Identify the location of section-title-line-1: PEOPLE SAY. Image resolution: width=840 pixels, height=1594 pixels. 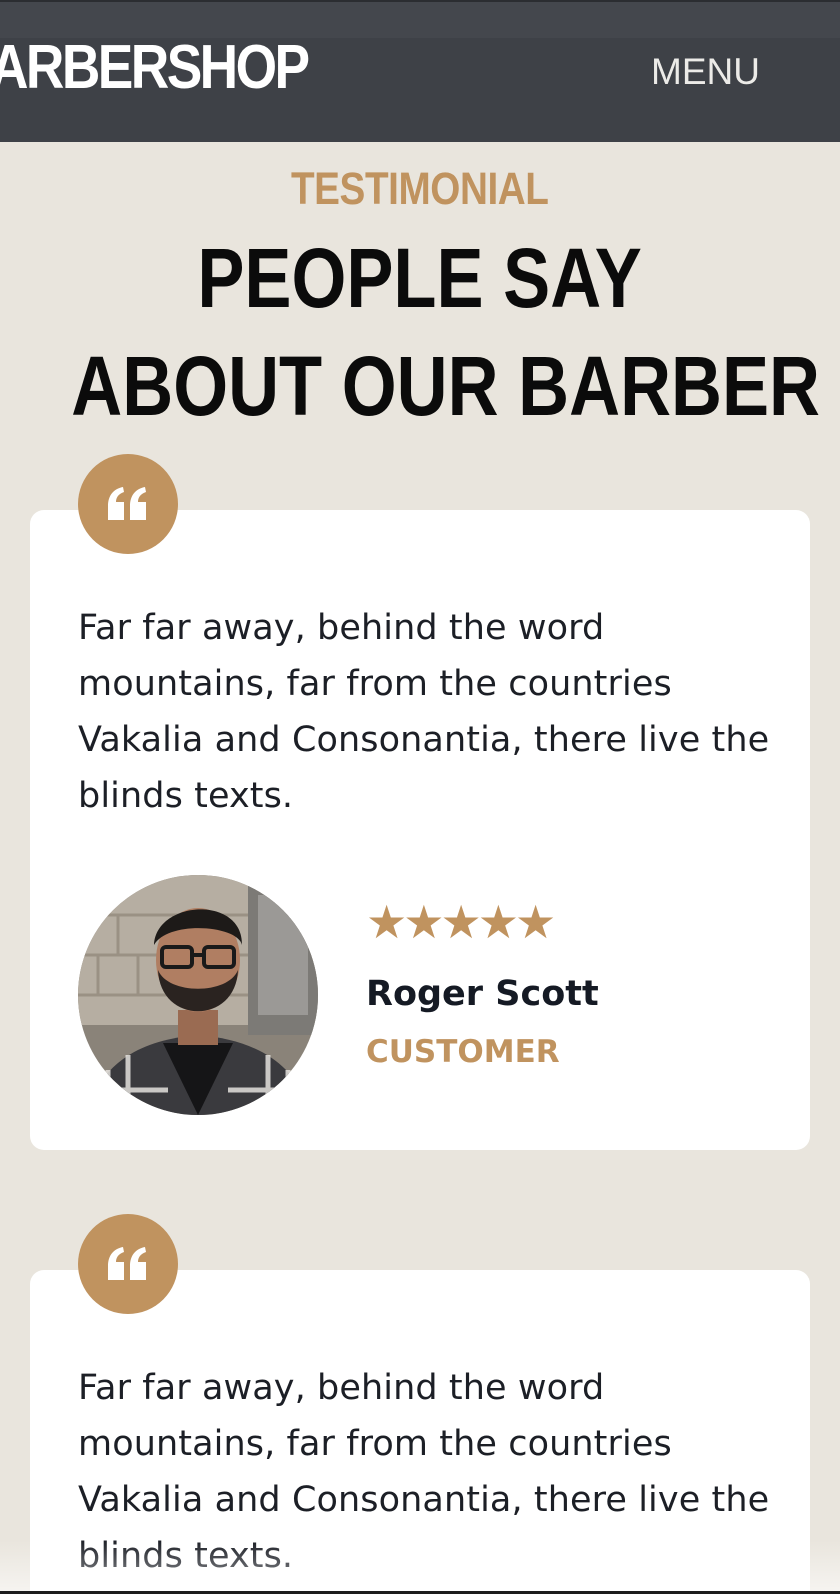
(420, 278).